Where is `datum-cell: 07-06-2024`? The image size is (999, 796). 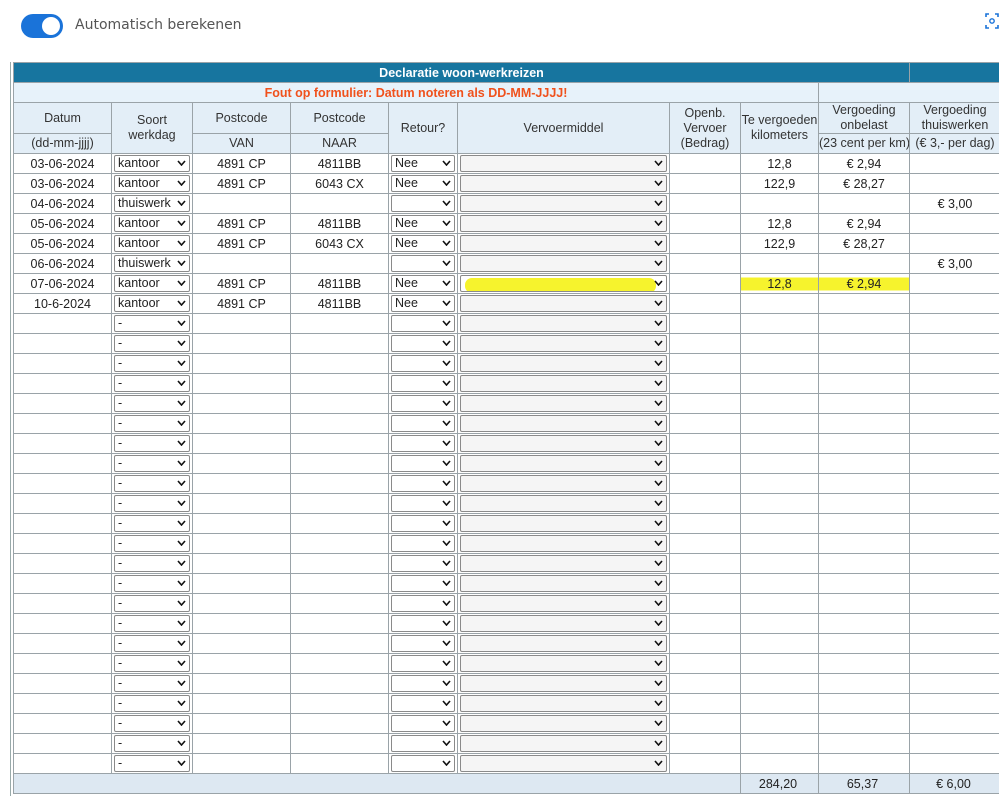 datum-cell: 07-06-2024 is located at coordinates (62, 283).